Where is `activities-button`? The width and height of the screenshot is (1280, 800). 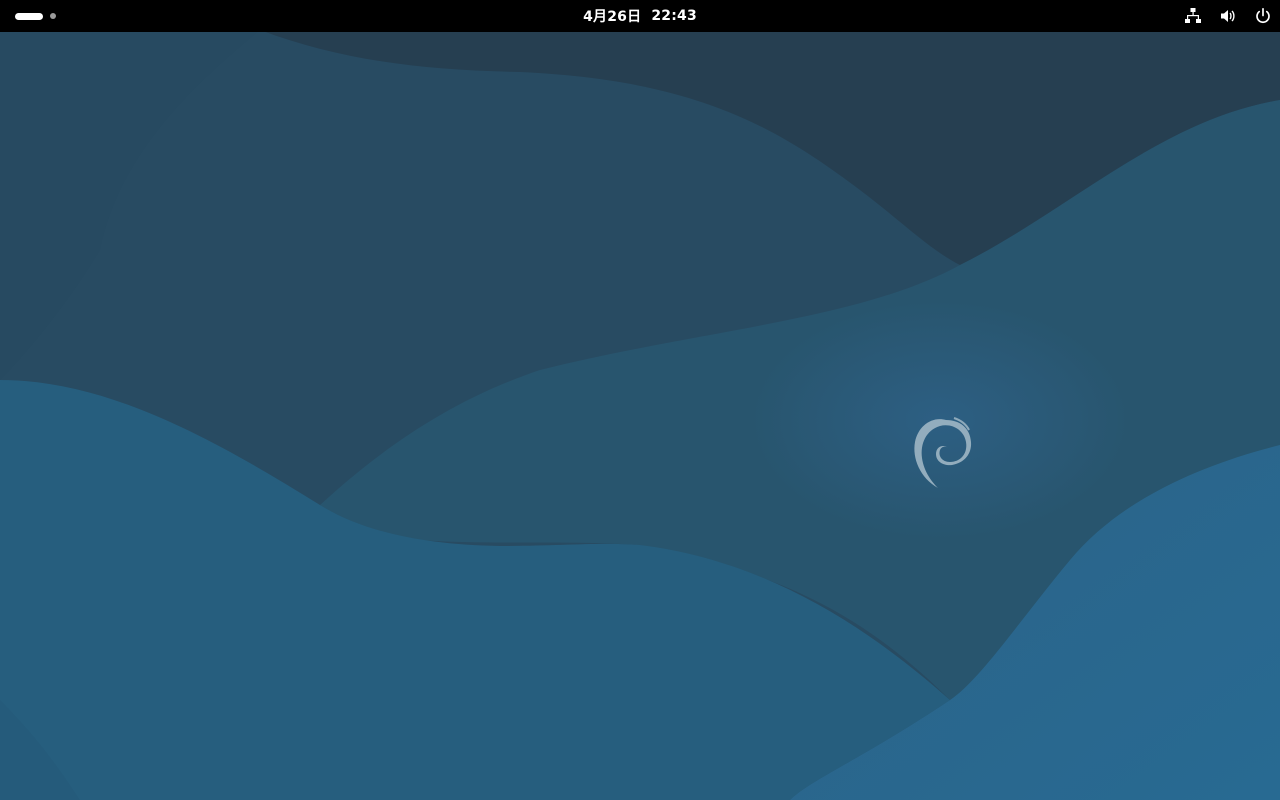
activities-button is located at coordinates (37, 16).